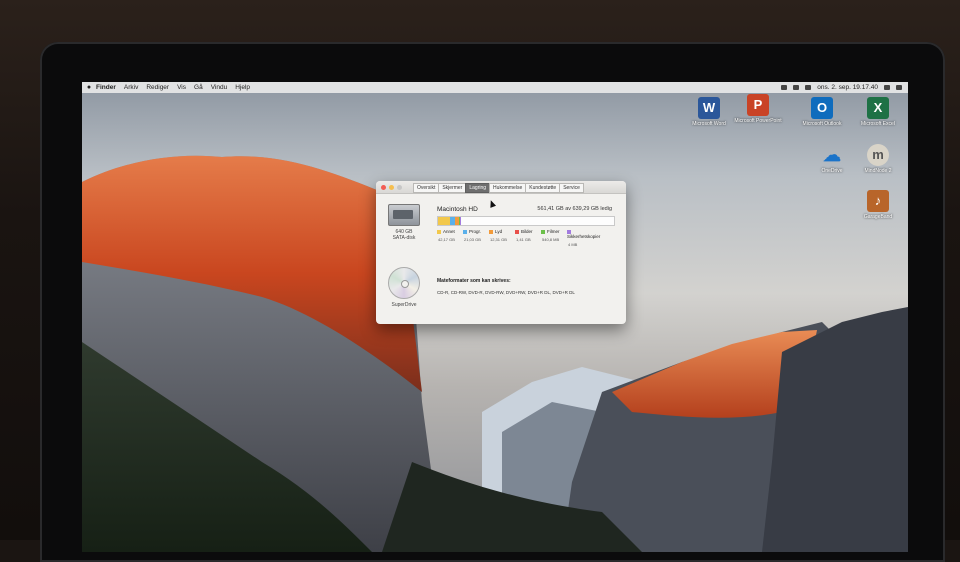 This screenshot has width=960, height=562. What do you see at coordinates (758, 121) in the screenshot?
I see `desktop-icon-label: Microsoft PowerPoint` at bounding box center [758, 121].